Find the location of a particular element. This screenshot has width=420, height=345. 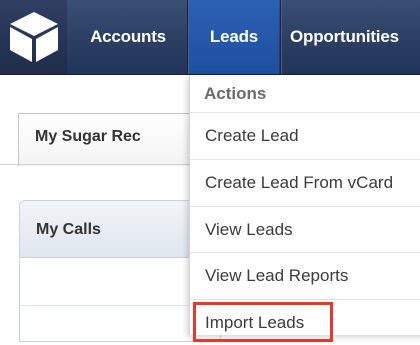

cube-logo-icon is located at coordinates (34, 37).